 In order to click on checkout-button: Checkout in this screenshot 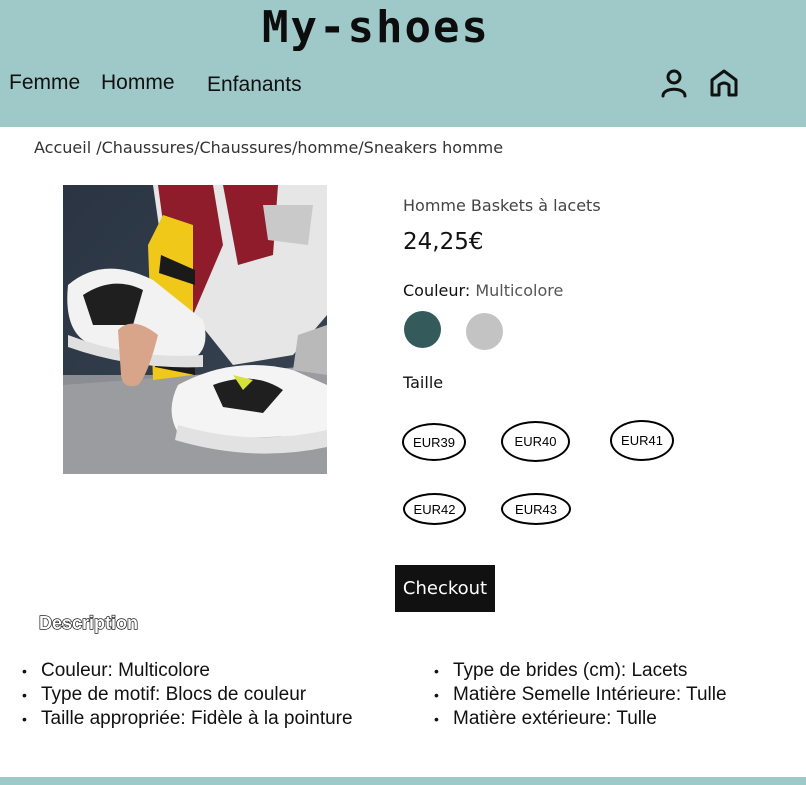, I will do `click(445, 588)`.